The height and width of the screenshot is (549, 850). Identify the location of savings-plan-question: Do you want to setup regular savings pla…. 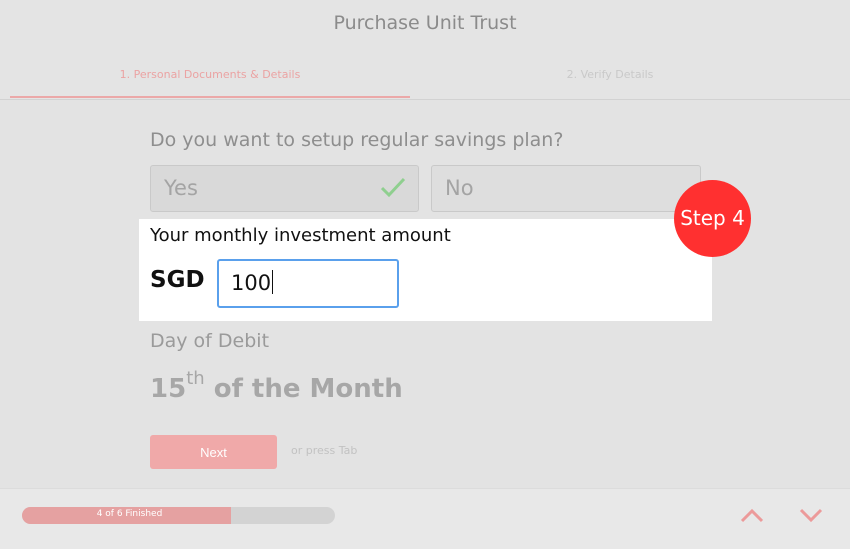
(357, 140).